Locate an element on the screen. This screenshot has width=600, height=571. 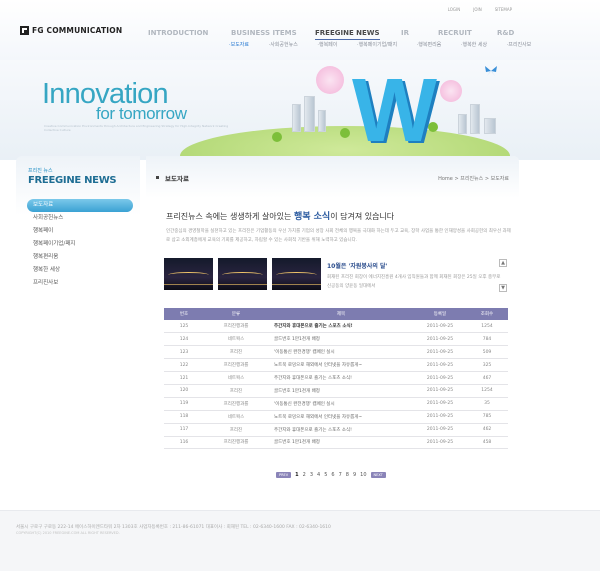
table-row: 123 프리진 '이동통신 완전경쟁' 캠페인 실시 2011-09-25 509 is located at coordinates (336, 352).